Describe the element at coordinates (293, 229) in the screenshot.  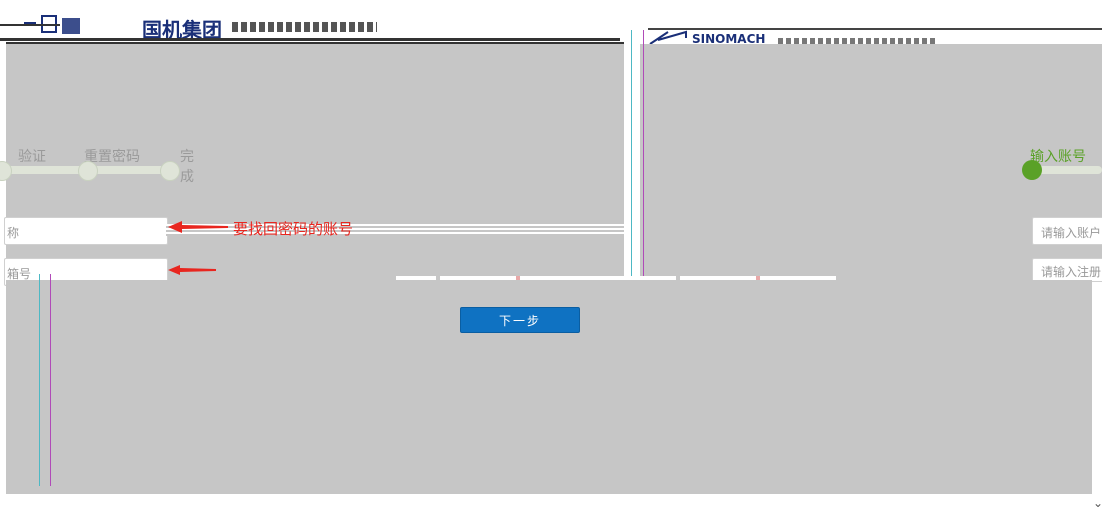
I see `annotation-account: 要找回密码的账号` at that location.